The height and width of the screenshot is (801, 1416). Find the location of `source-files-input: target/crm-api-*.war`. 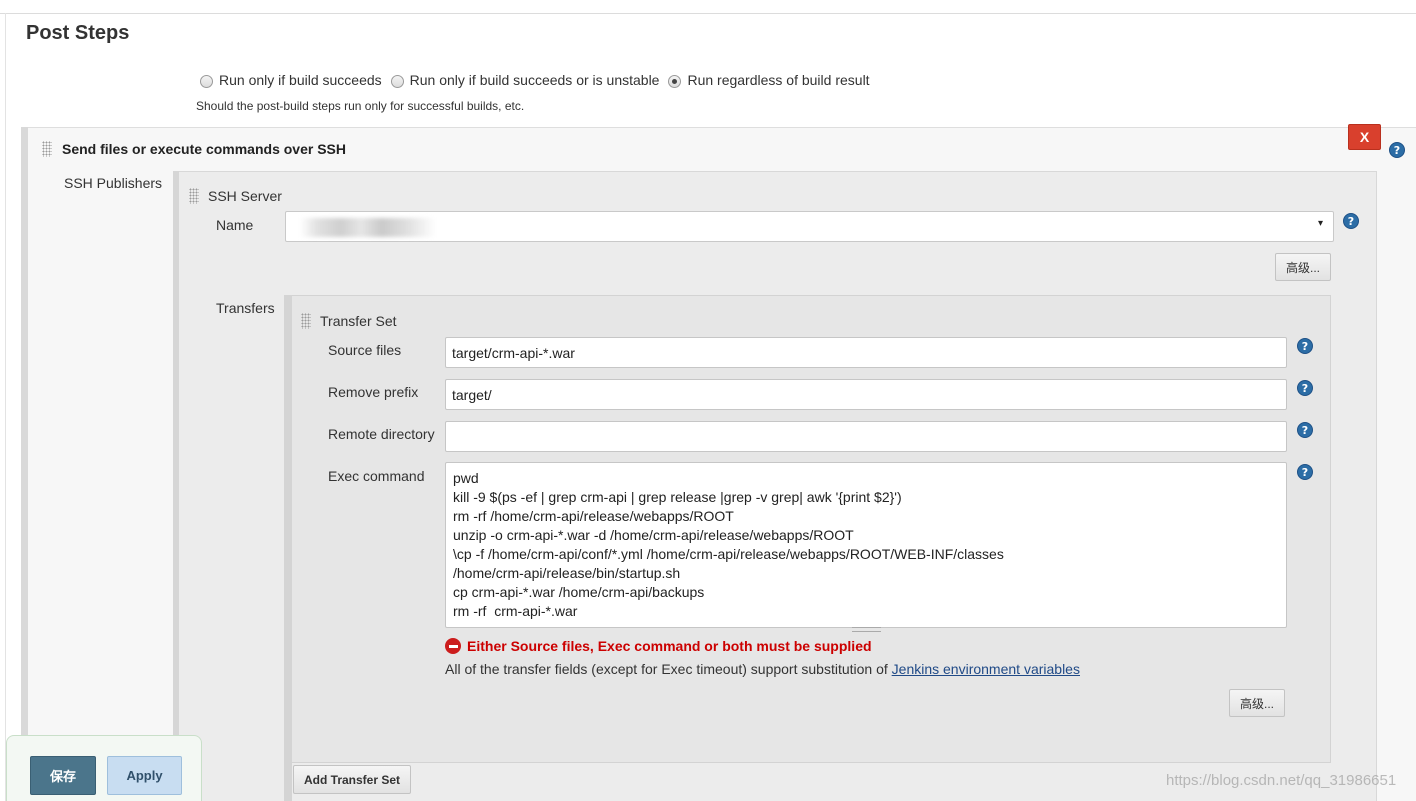

source-files-input: target/crm-api-*.war is located at coordinates (866, 352).